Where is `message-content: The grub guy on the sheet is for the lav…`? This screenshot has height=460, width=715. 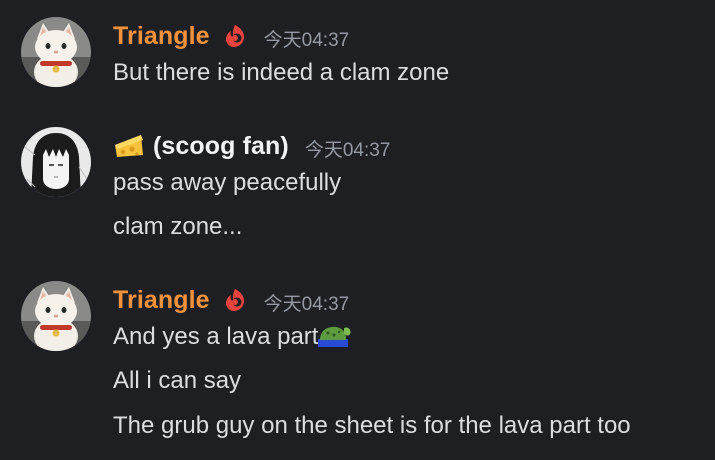 message-content: The grub guy on the sheet is for the lav… is located at coordinates (372, 425).